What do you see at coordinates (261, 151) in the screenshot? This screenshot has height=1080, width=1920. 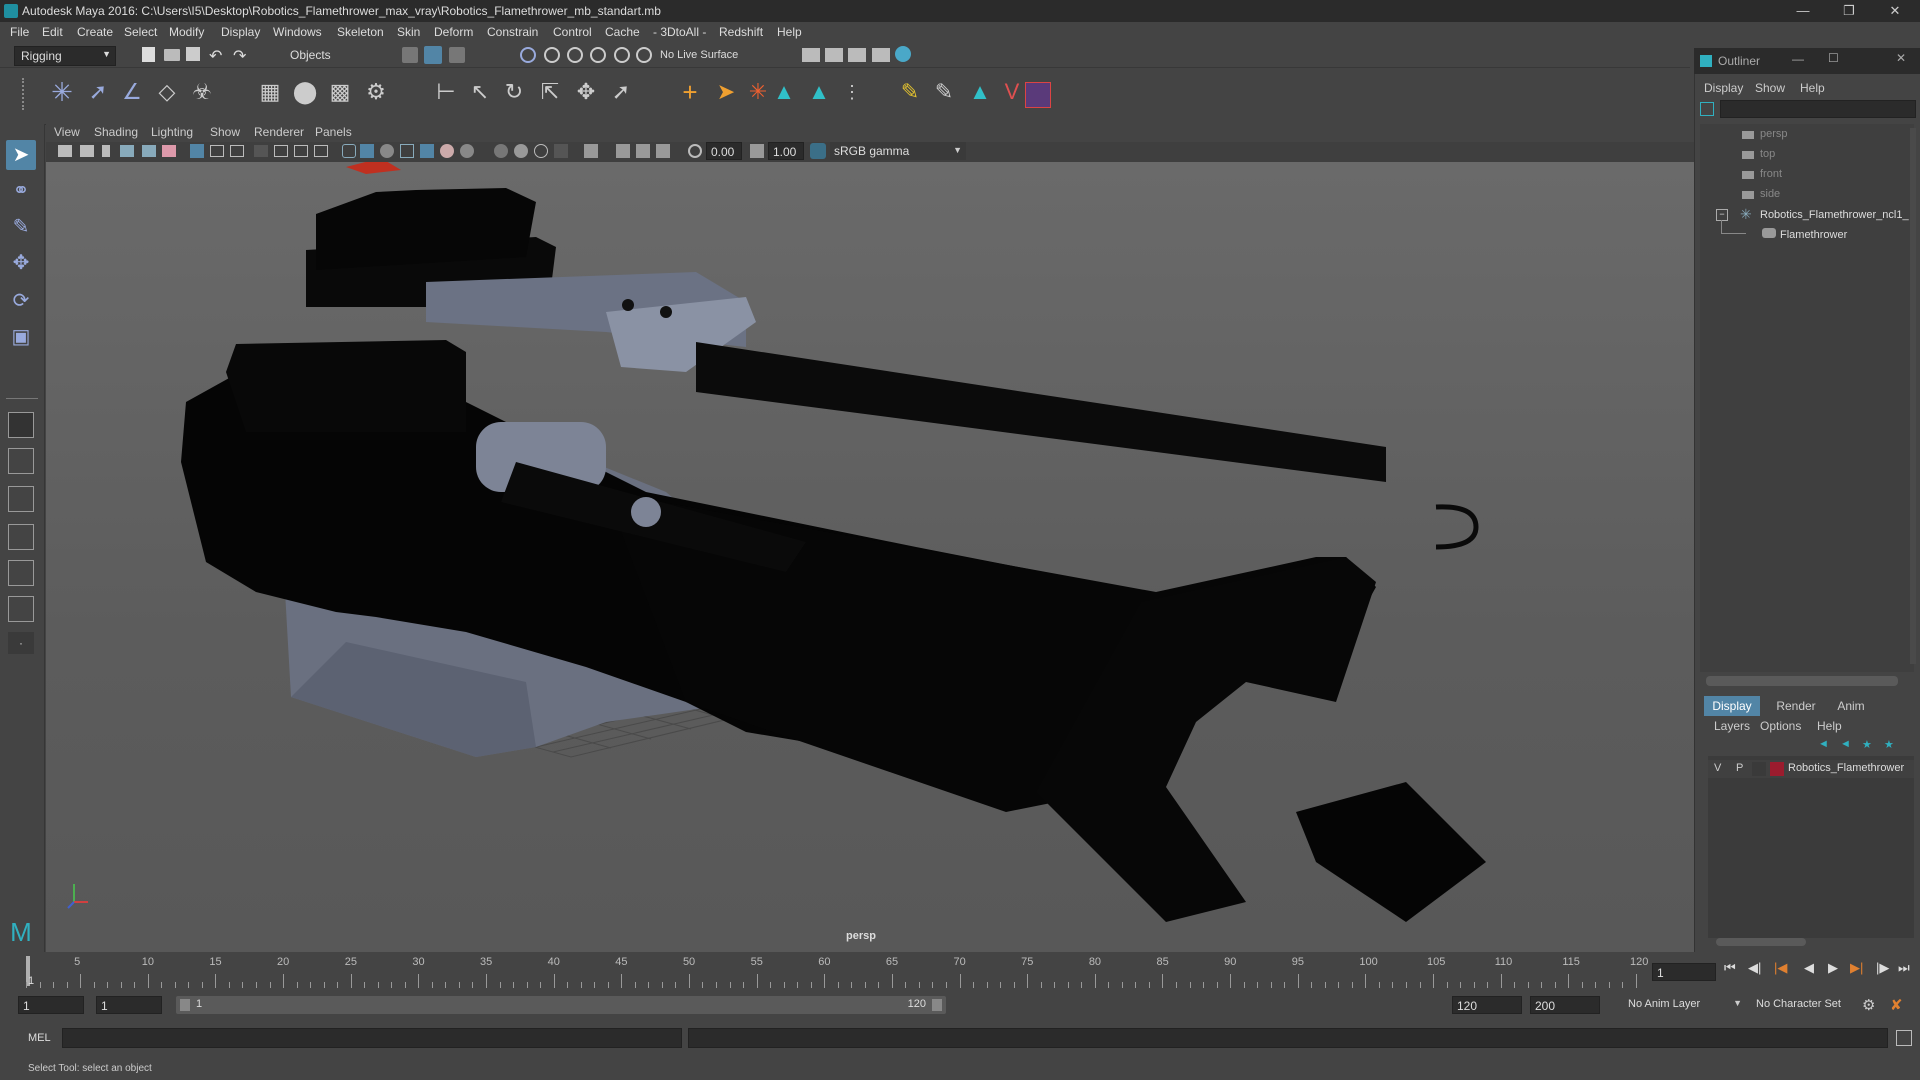 I see `gate-mask-icon` at bounding box center [261, 151].